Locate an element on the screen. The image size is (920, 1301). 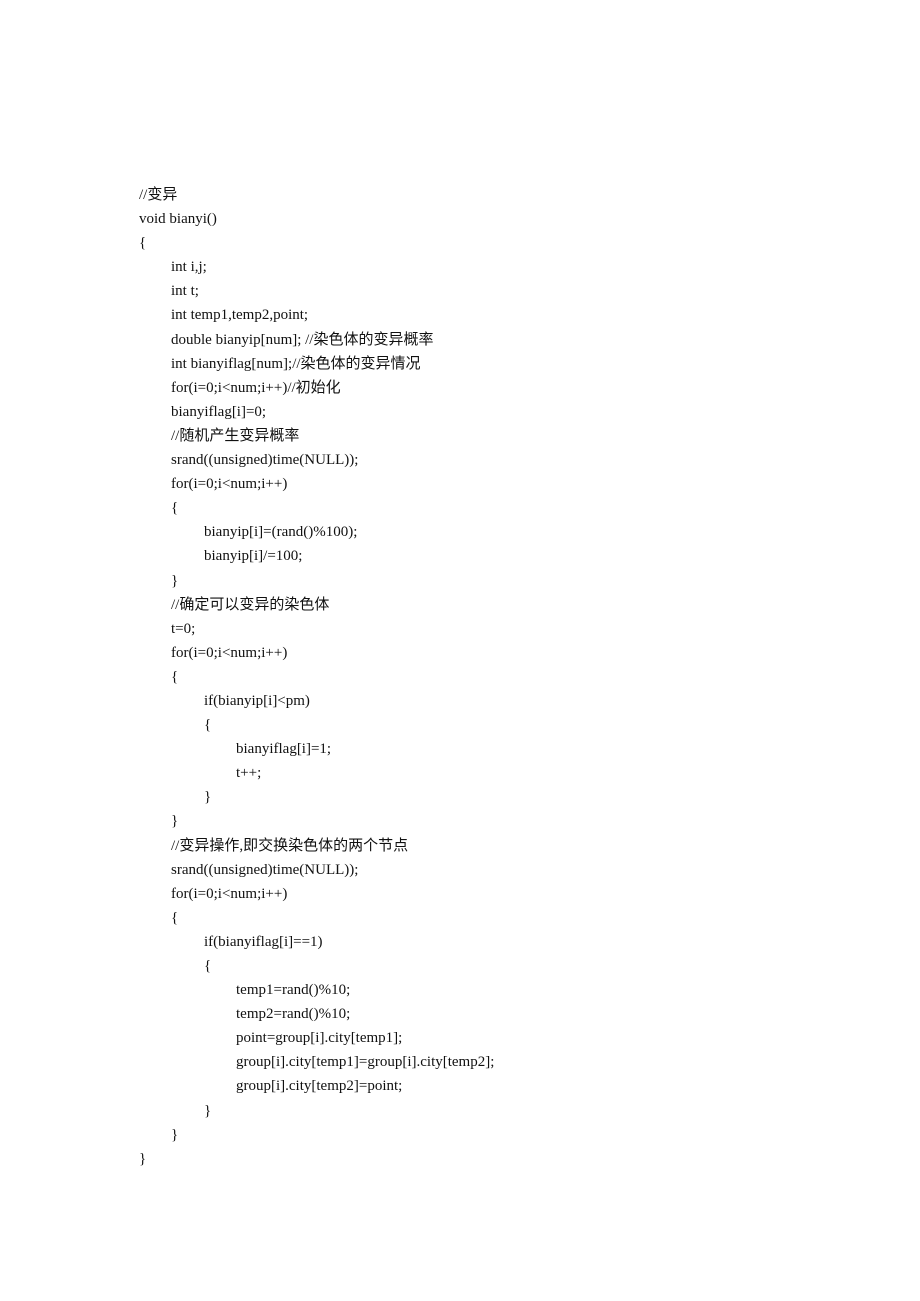
code-line: bianyip[i]/=100; is located at coordinates (253, 556).